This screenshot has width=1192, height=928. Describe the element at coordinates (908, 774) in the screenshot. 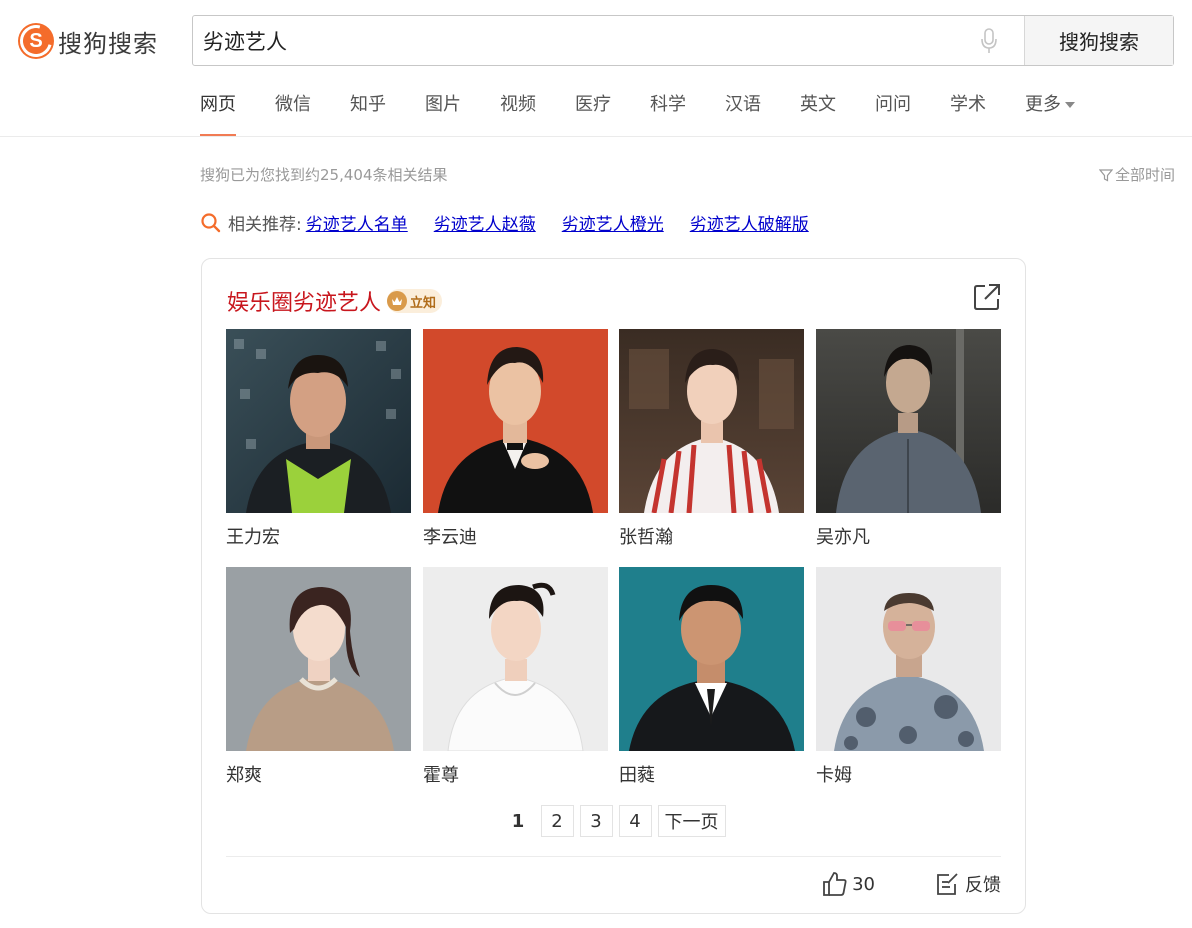

I see `artist-name: 卡姆` at that location.